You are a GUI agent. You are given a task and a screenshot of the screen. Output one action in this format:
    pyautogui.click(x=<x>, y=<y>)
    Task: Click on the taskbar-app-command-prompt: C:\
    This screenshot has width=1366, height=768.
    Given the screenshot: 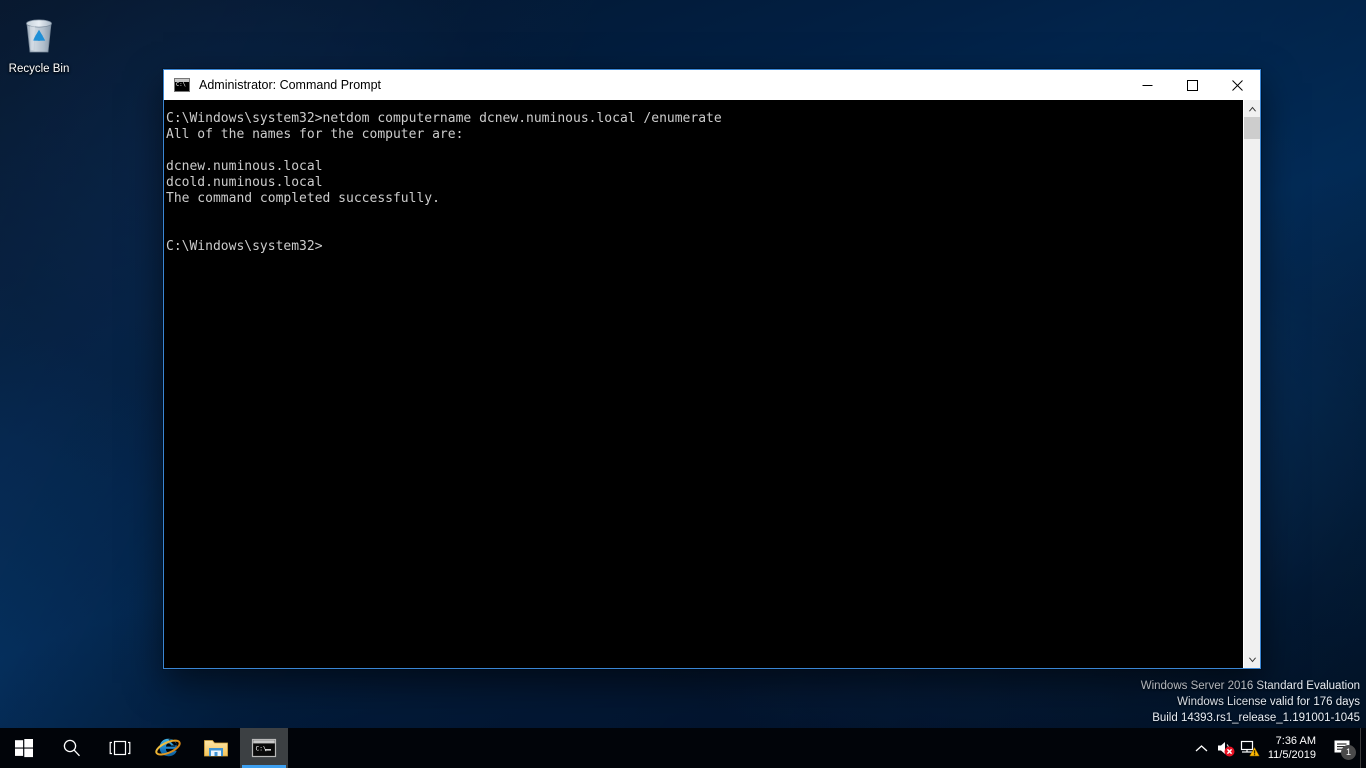 What is the action you would take?
    pyautogui.click(x=264, y=748)
    